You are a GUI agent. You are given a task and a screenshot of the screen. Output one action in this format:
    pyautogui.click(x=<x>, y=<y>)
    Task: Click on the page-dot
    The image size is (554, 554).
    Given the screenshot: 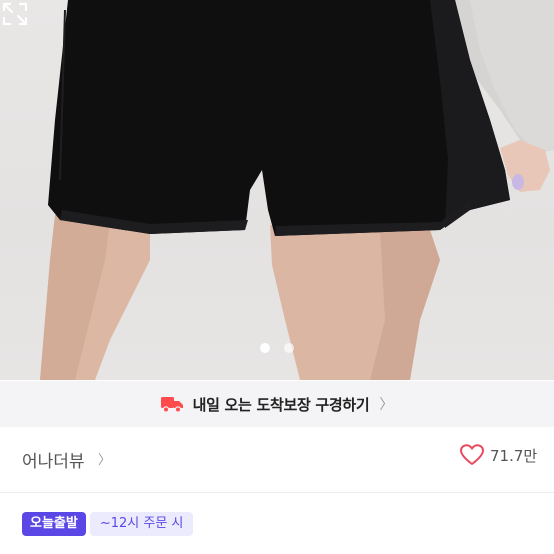 What is the action you would take?
    pyautogui.click(x=289, y=348)
    